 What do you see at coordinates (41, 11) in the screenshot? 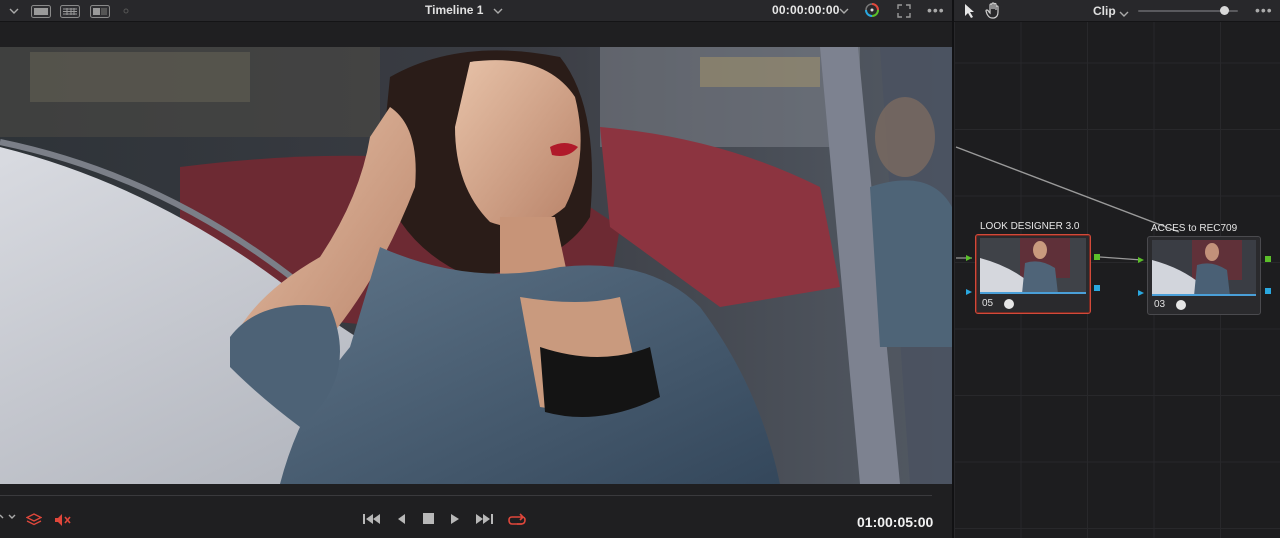
I see `single-viewer-icon` at bounding box center [41, 11].